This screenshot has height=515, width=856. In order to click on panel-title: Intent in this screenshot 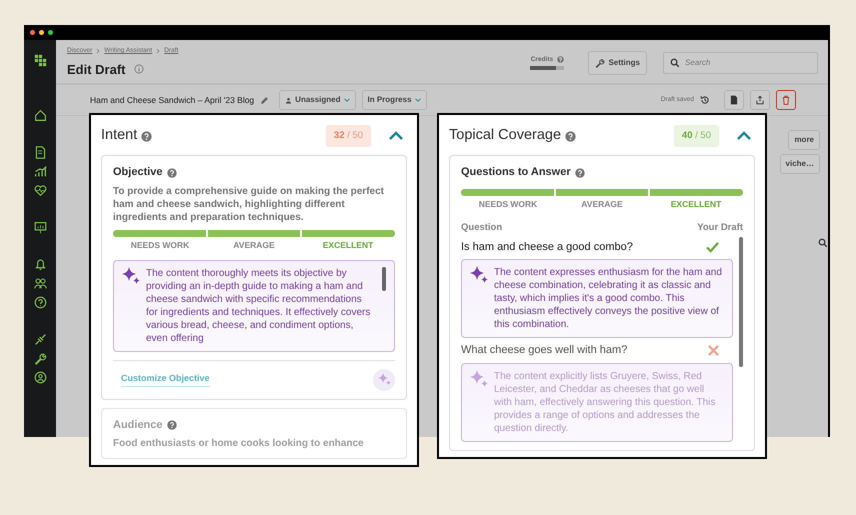, I will do `click(119, 136)`.